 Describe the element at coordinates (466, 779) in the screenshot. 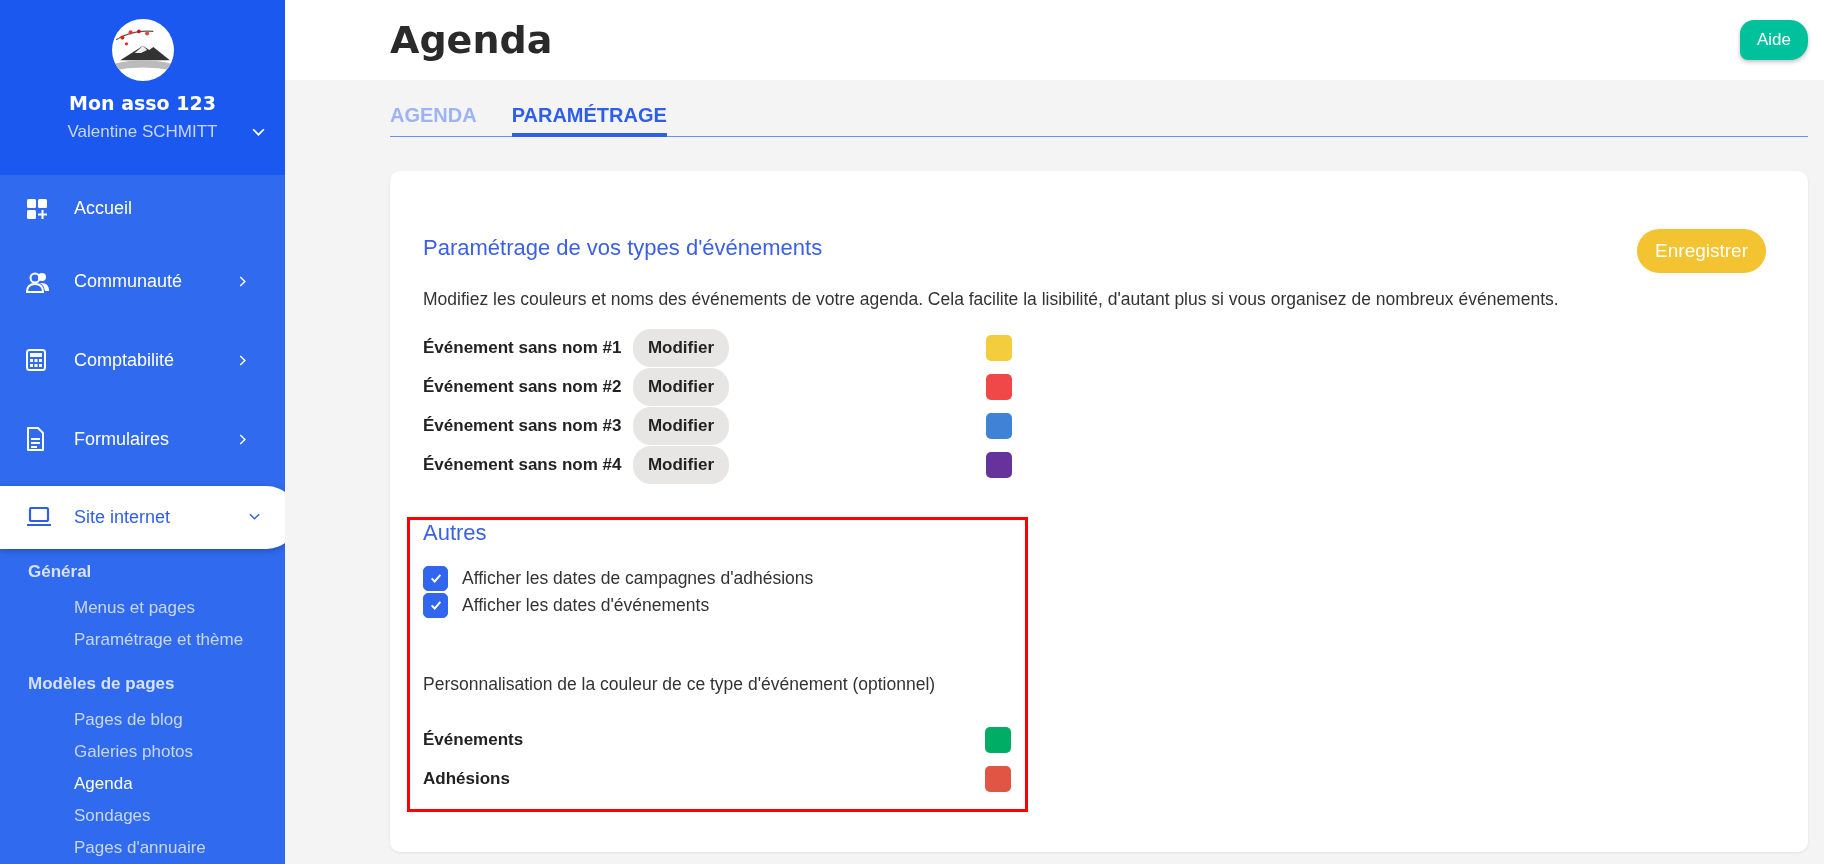

I see `event-type-name: Adhésions` at that location.